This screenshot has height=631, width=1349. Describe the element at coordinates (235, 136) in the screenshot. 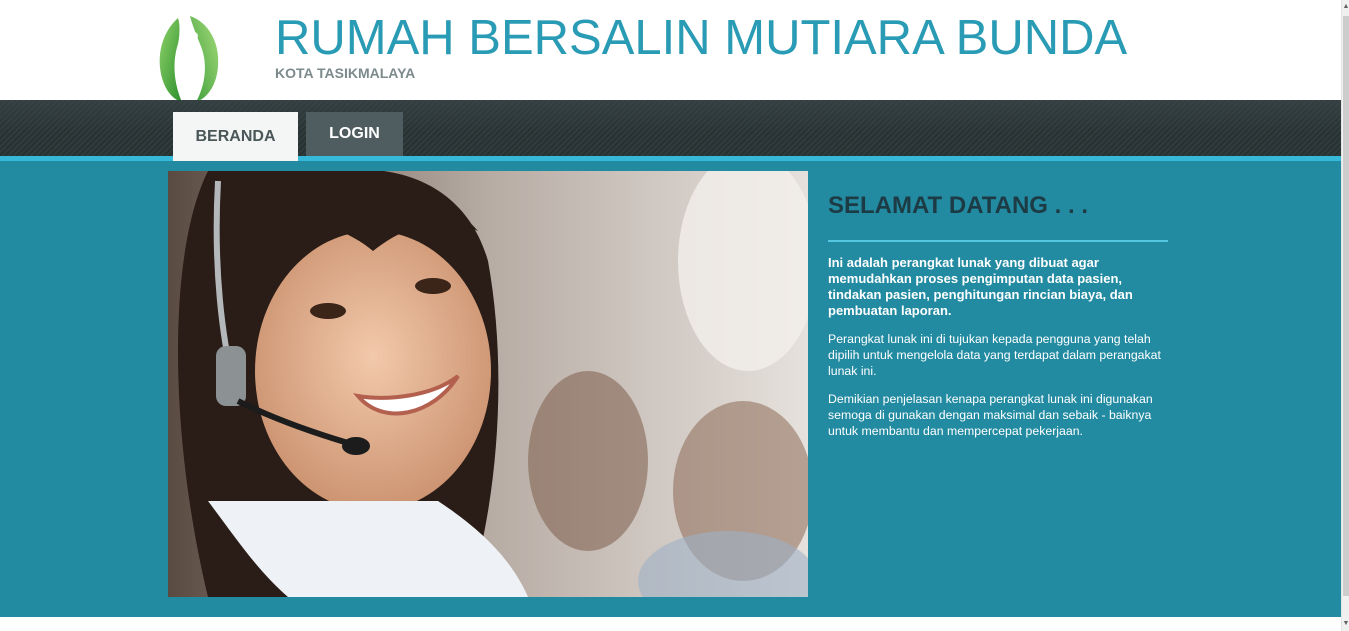

I see `tab-beranda: BERANDA` at that location.